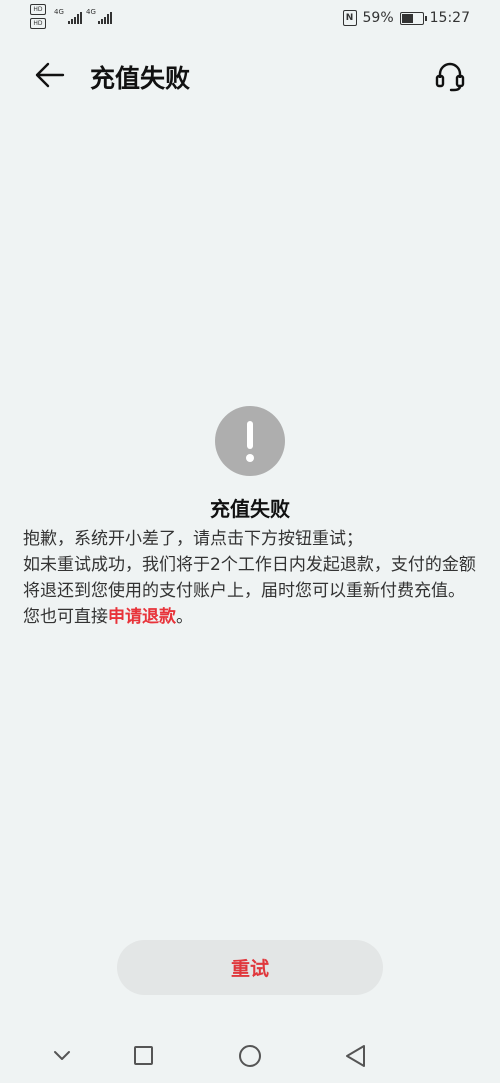 Image resolution: width=500 pixels, height=1083 pixels. What do you see at coordinates (449, 18) in the screenshot?
I see `clock: 15:27` at bounding box center [449, 18].